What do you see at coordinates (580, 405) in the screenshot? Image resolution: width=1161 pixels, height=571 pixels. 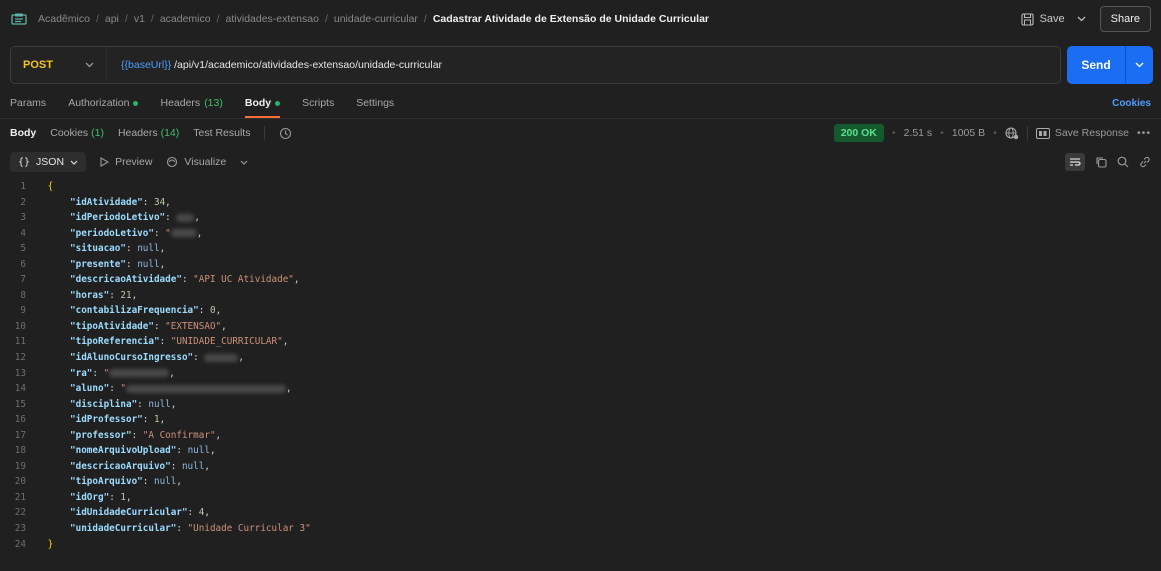 I see `code-line: 15 "disciplina": null,` at bounding box center [580, 405].